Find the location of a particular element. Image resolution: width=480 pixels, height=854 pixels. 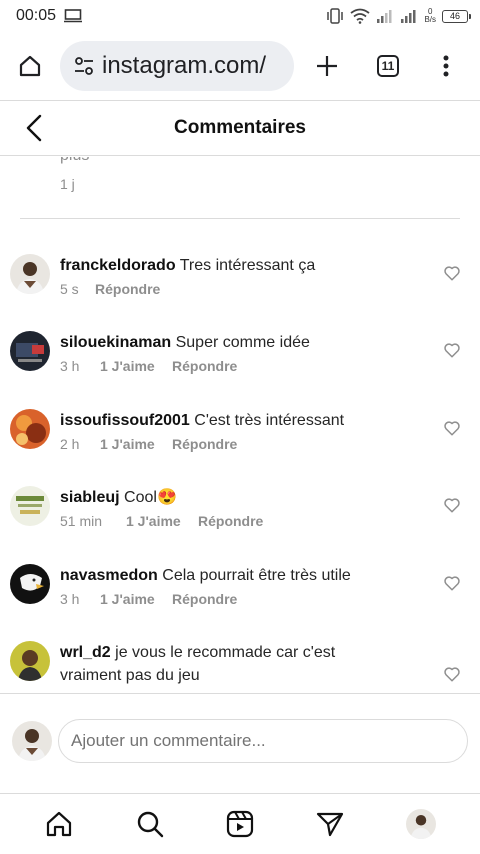

comment-username: navasmedon is located at coordinates (109, 575).